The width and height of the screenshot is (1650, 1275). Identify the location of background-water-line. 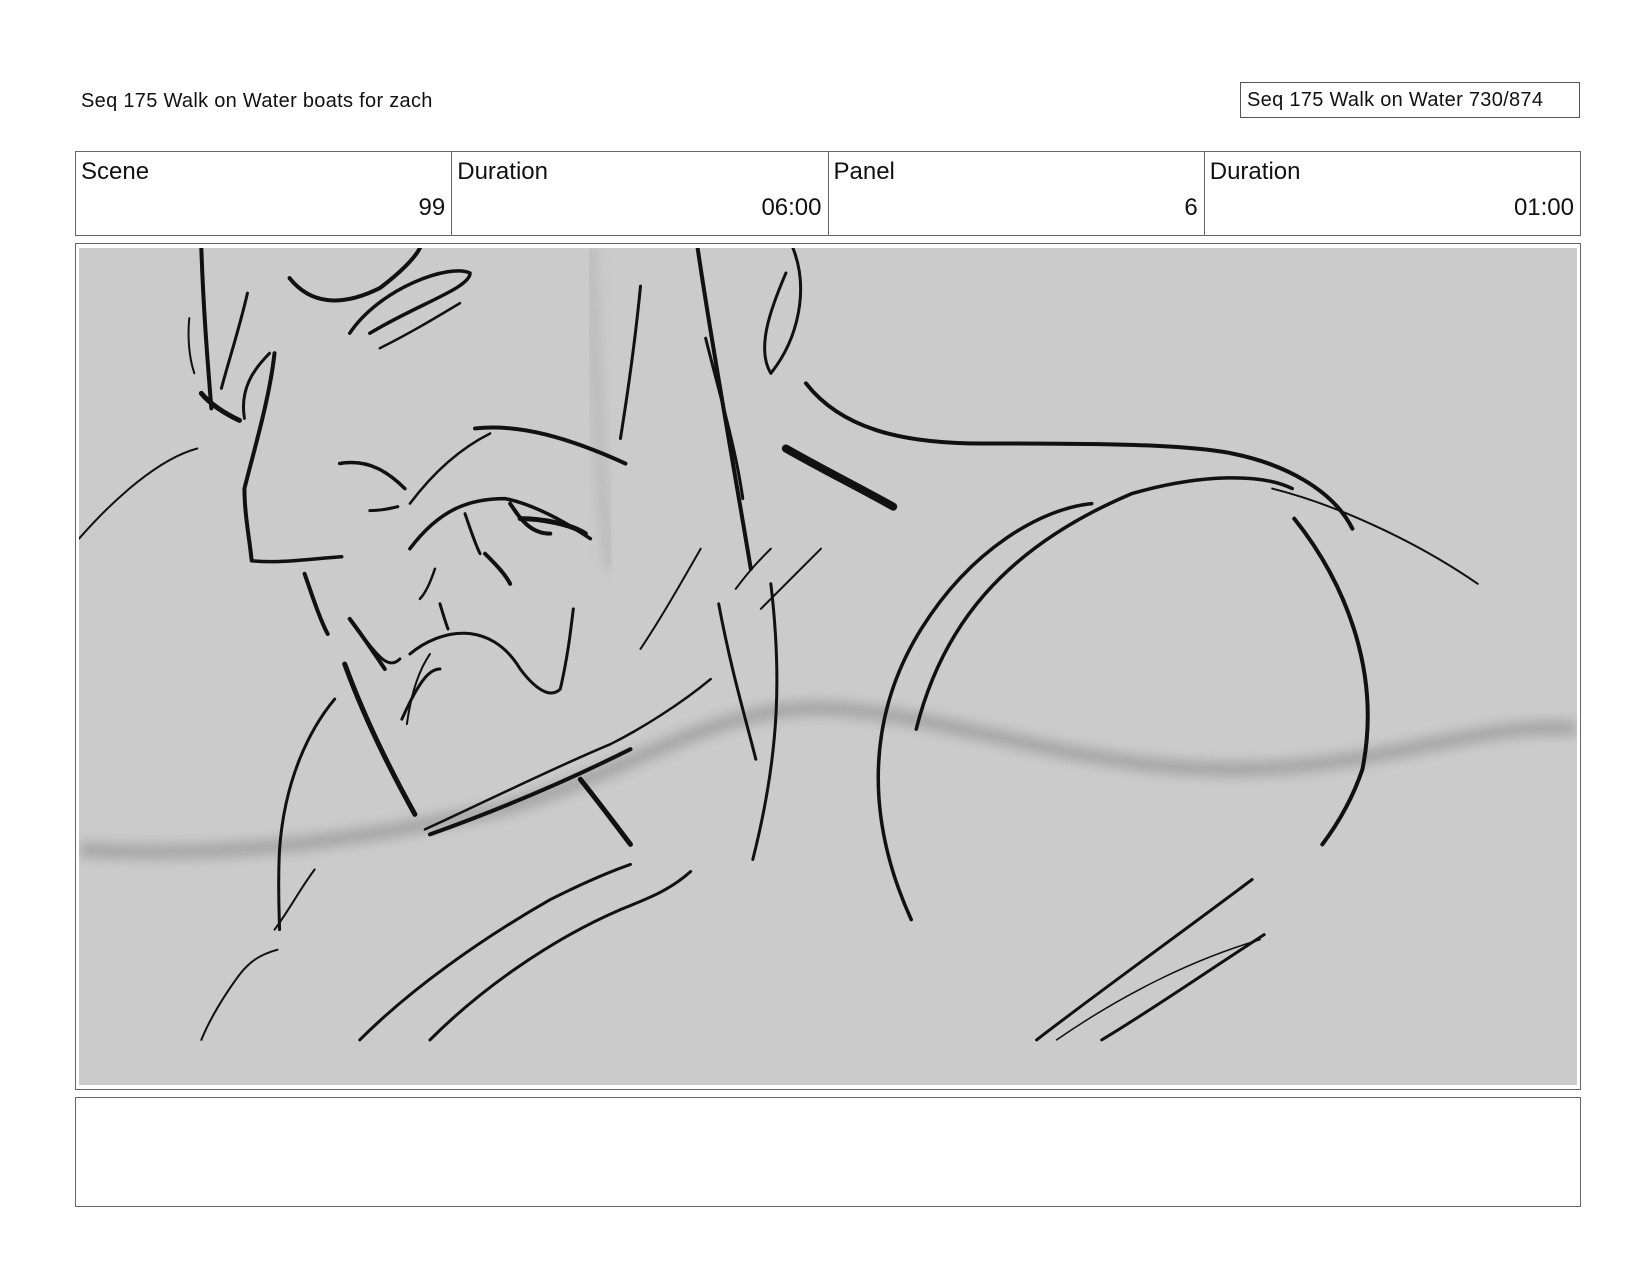
(828, 780).